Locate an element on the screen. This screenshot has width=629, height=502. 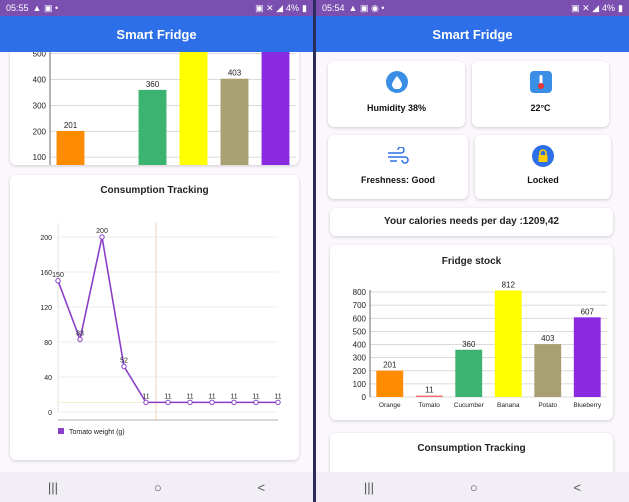
calories-text: Your calories needs per day :1209,42 is located at coordinates (471, 221).